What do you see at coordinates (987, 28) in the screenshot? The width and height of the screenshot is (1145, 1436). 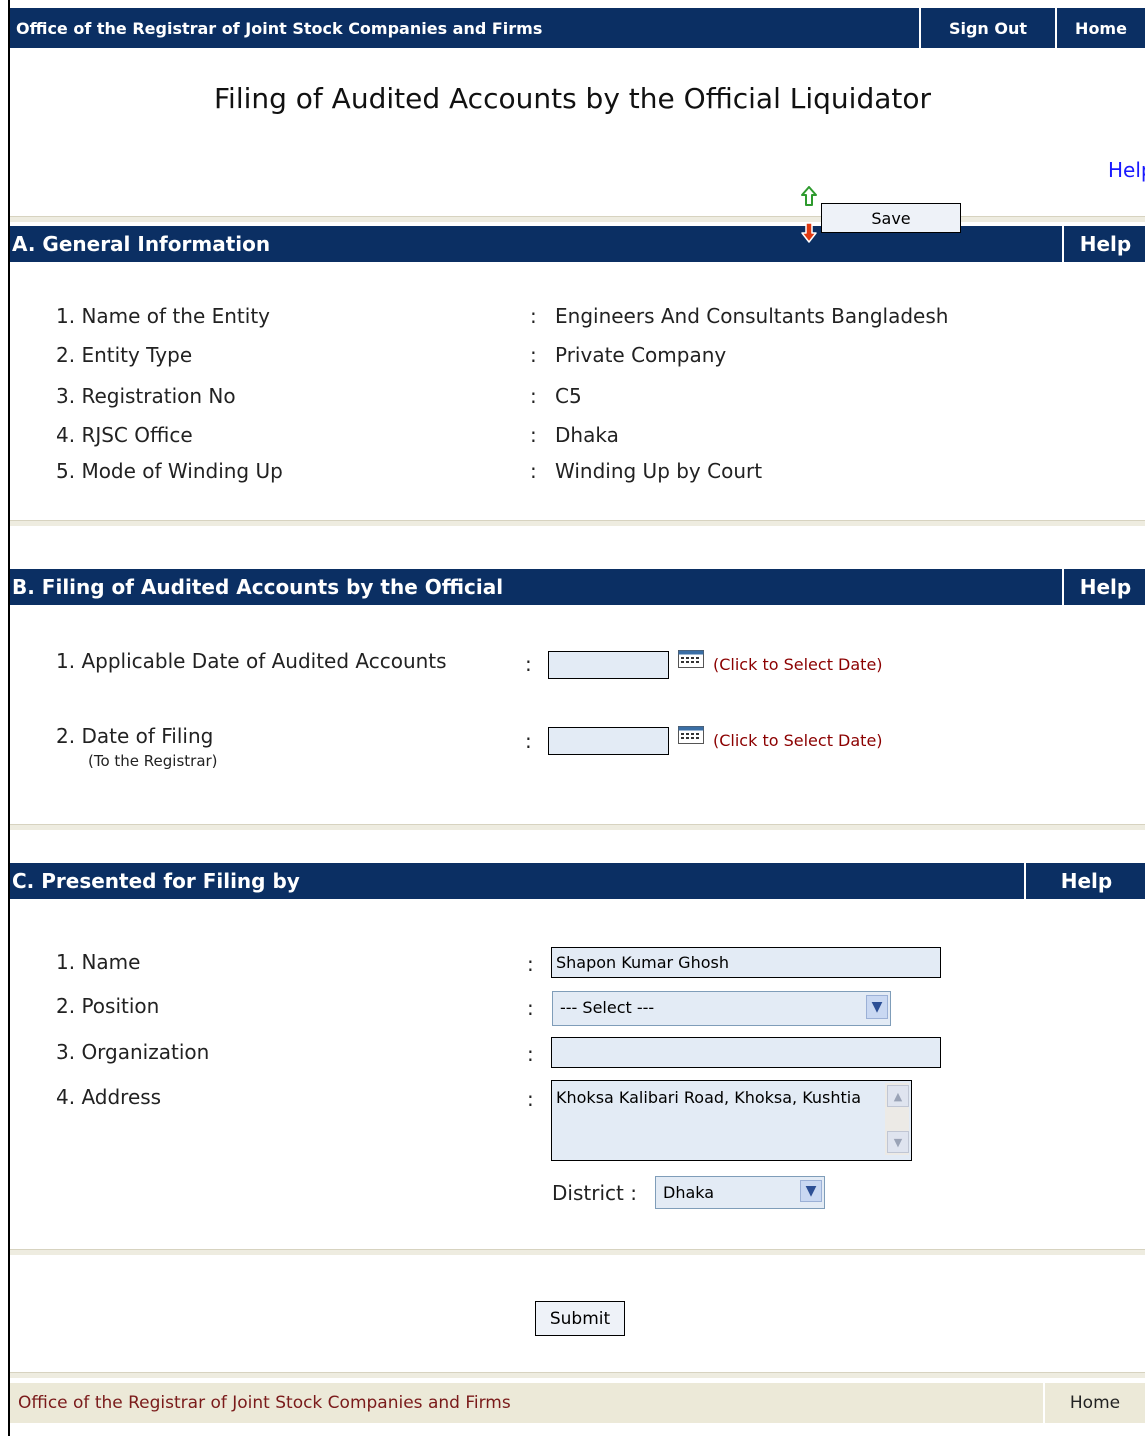 I see `sign-out-link: Sign Out` at bounding box center [987, 28].